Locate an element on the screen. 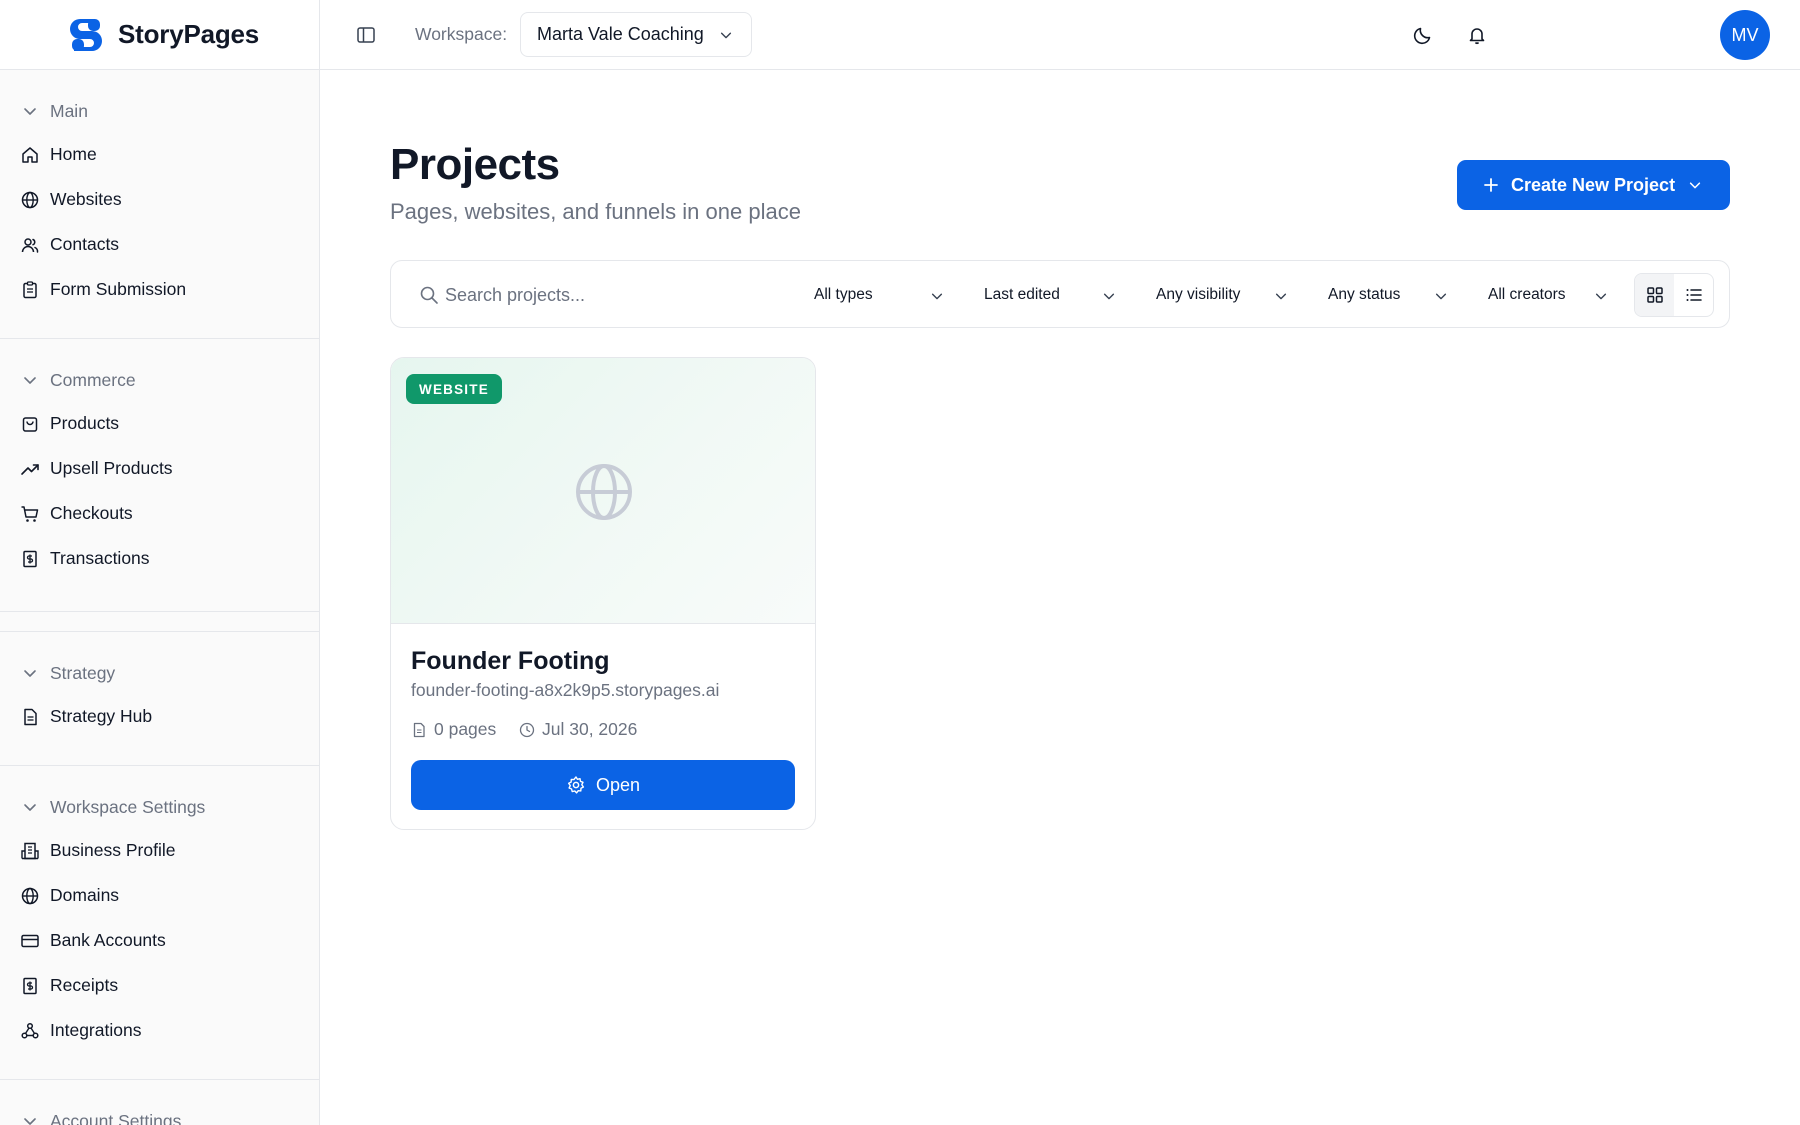 The height and width of the screenshot is (1125, 1800). sidebar-item-receipts: Receipts is located at coordinates (159, 985).